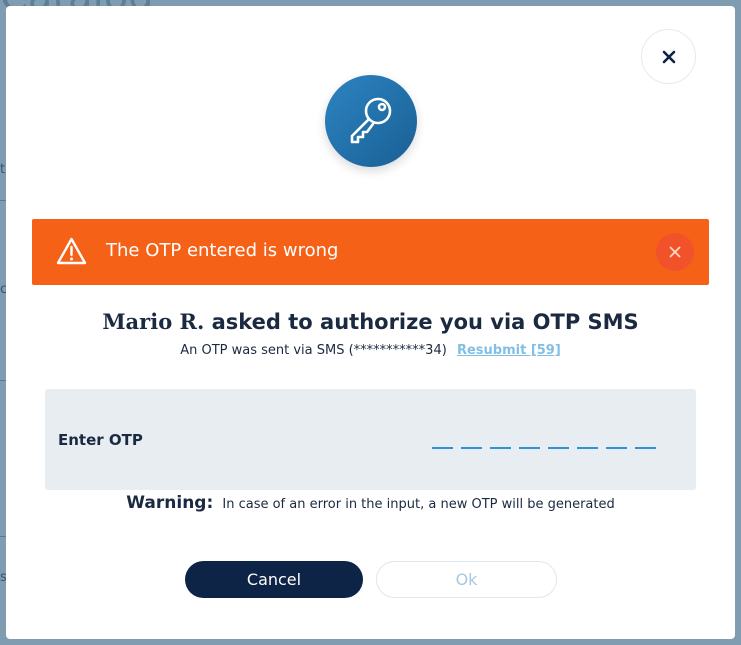 The image size is (741, 645). I want to click on alert-message: The OTP entered is wrong, so click(222, 250).